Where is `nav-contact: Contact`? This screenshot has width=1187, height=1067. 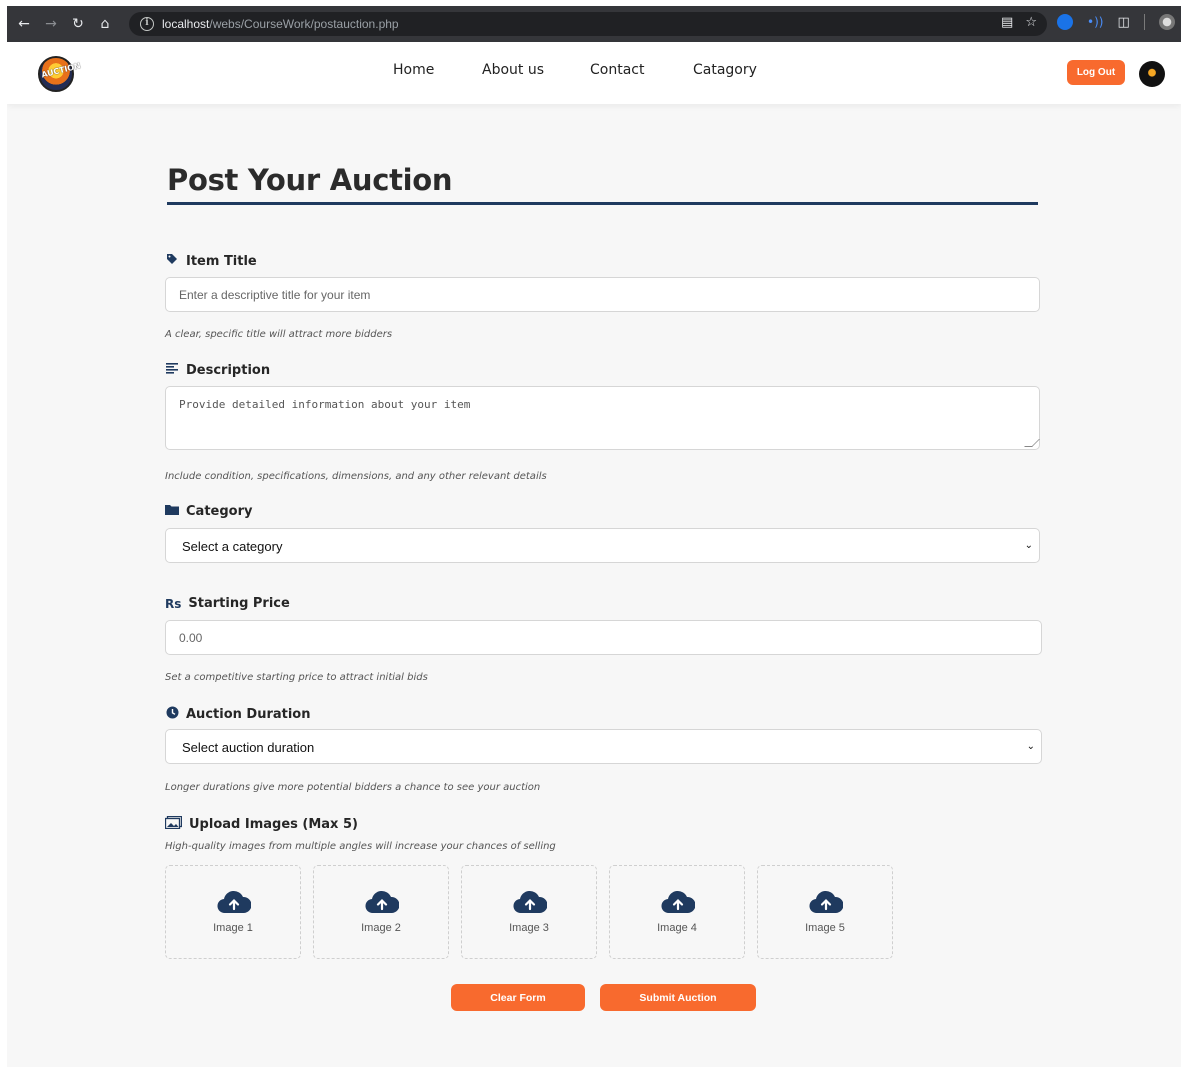
nav-contact: Contact is located at coordinates (617, 70).